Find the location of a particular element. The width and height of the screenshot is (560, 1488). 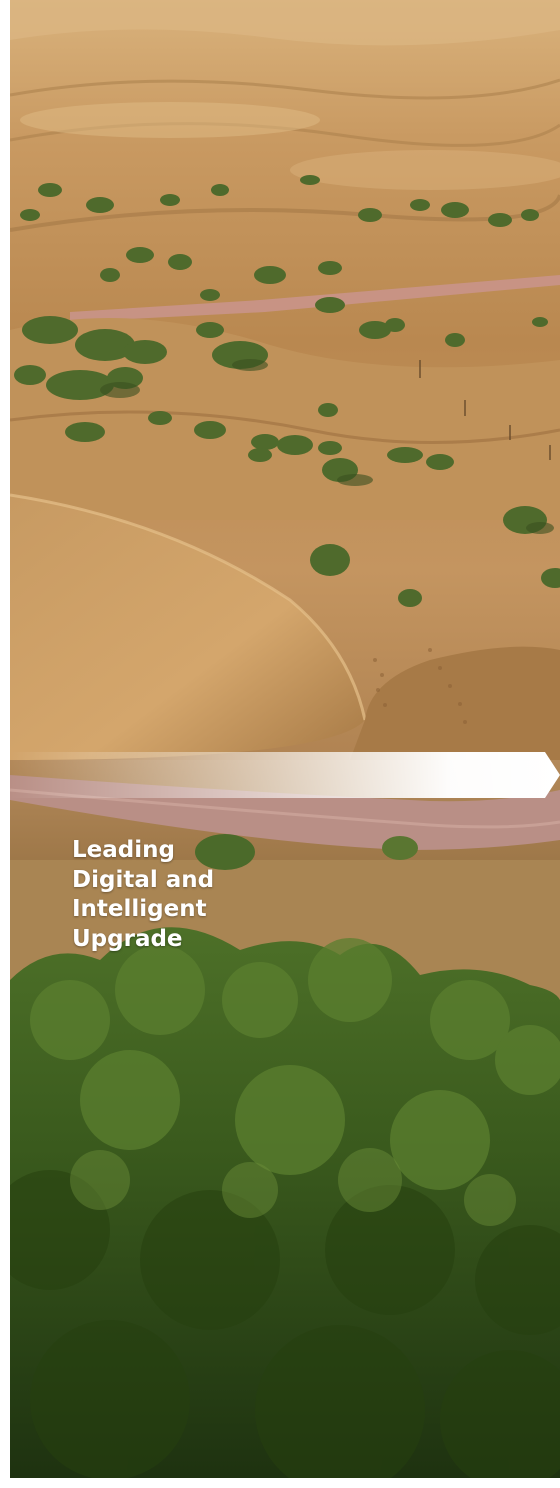

headline-text: Leading Digital and Intelligent Upgrade is located at coordinates (172, 895).